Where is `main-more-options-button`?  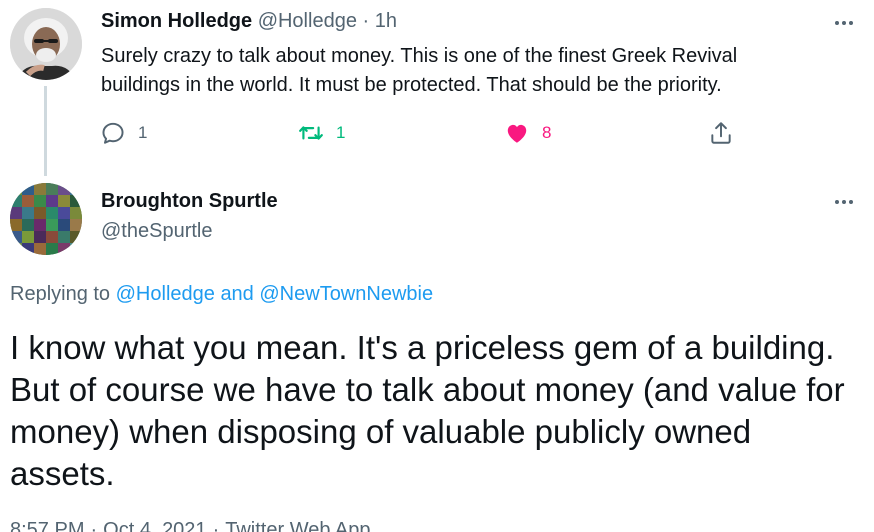 main-more-options-button is located at coordinates (844, 202).